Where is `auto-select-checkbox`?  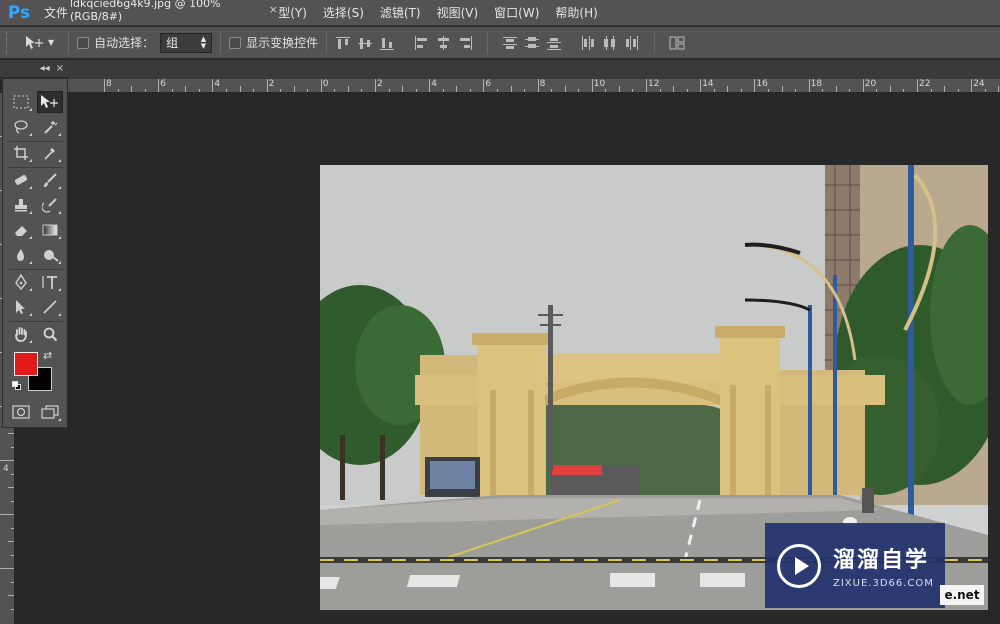
auto-select-checkbox is located at coordinates (83, 42).